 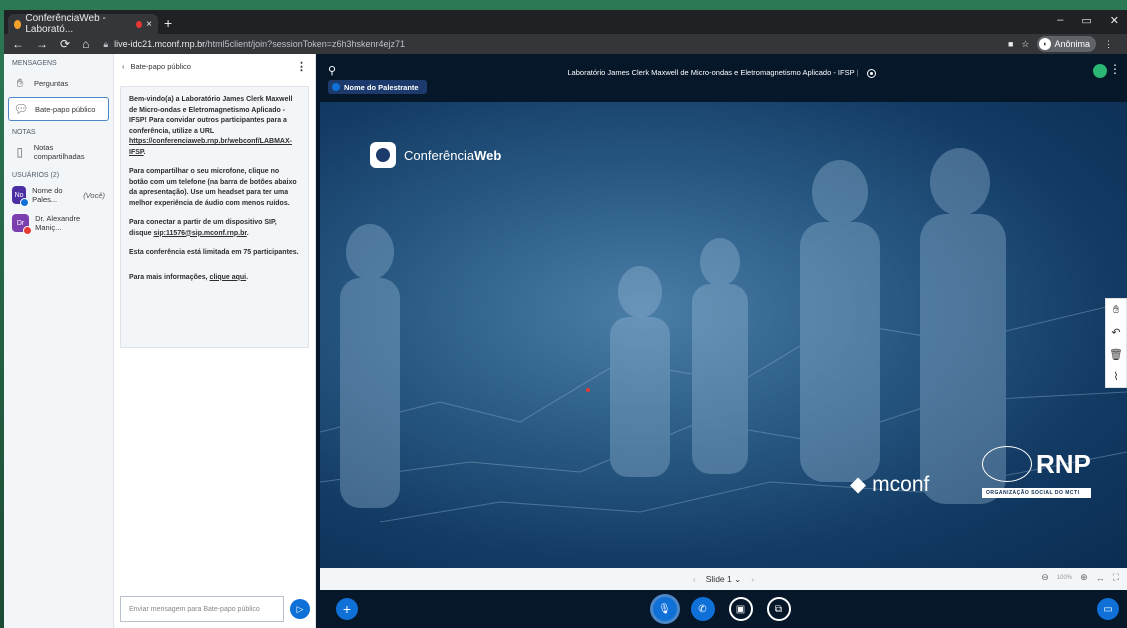 I want to click on chevron-left-icon: ‹, so click(x=123, y=66).